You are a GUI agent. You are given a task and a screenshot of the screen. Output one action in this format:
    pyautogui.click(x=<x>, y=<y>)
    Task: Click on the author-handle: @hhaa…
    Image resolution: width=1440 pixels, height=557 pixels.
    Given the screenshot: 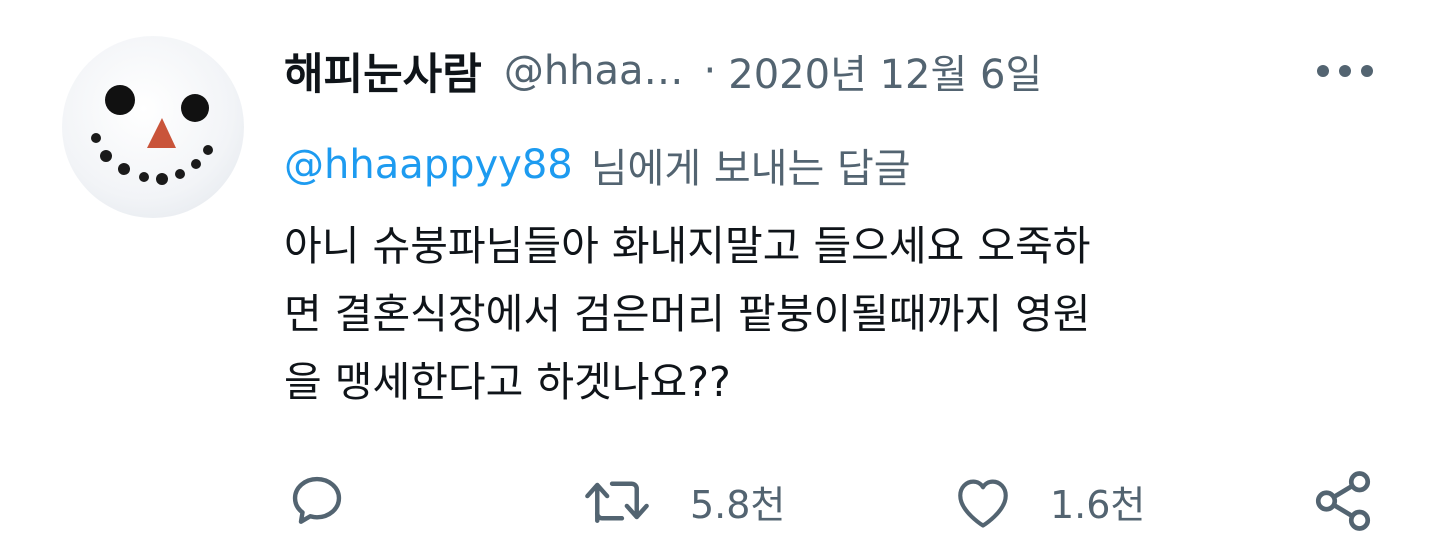 What is the action you would take?
    pyautogui.click(x=594, y=71)
    